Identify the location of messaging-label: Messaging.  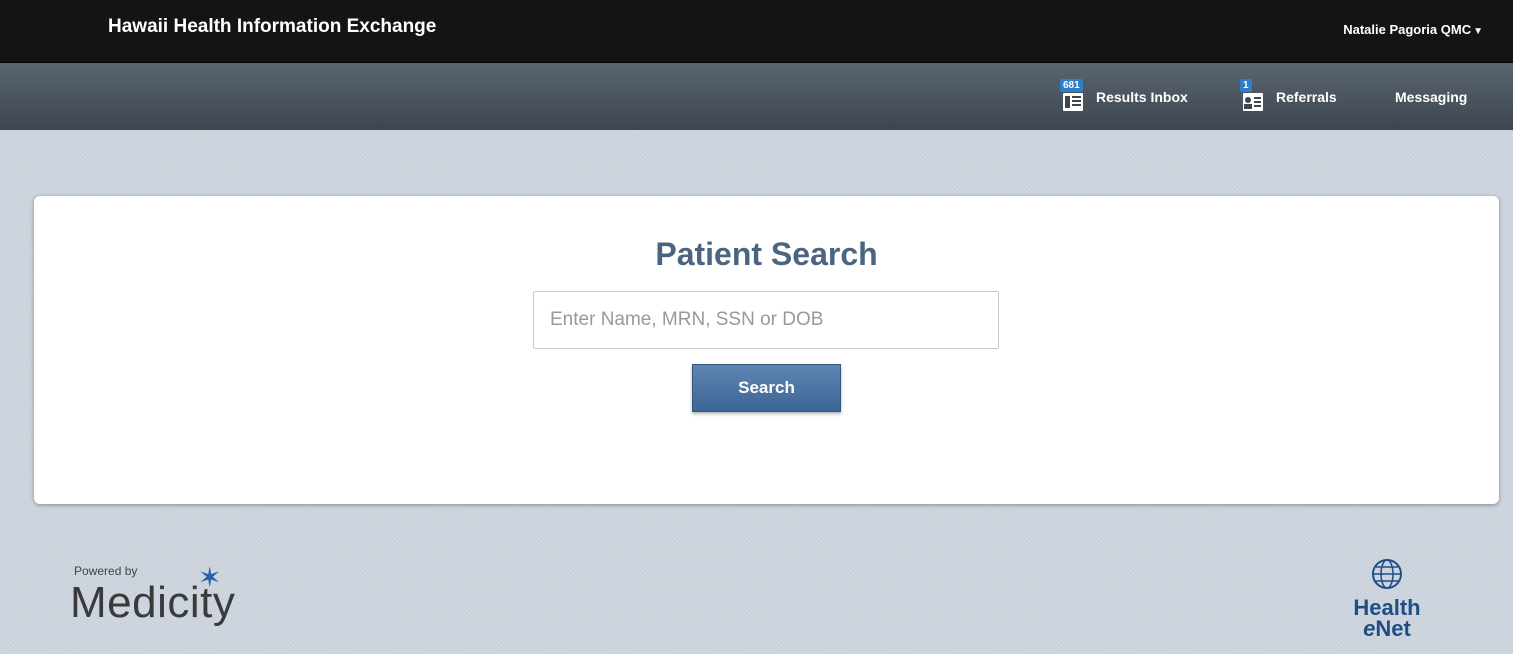
(1431, 96).